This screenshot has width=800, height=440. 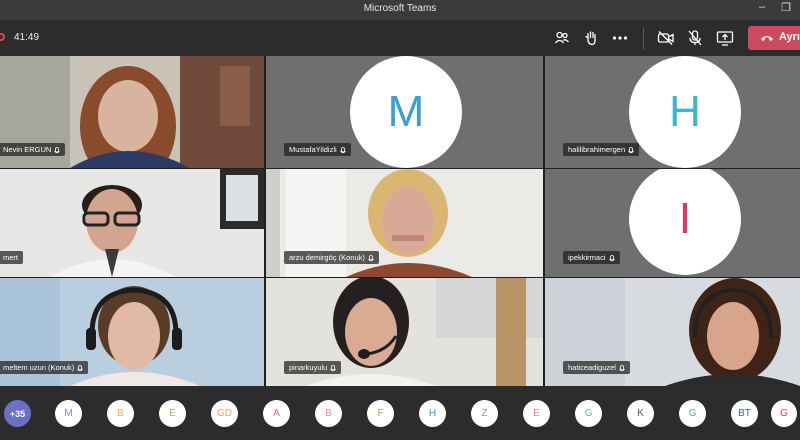 I want to click on participant-avatar: H, so click(x=685, y=112).